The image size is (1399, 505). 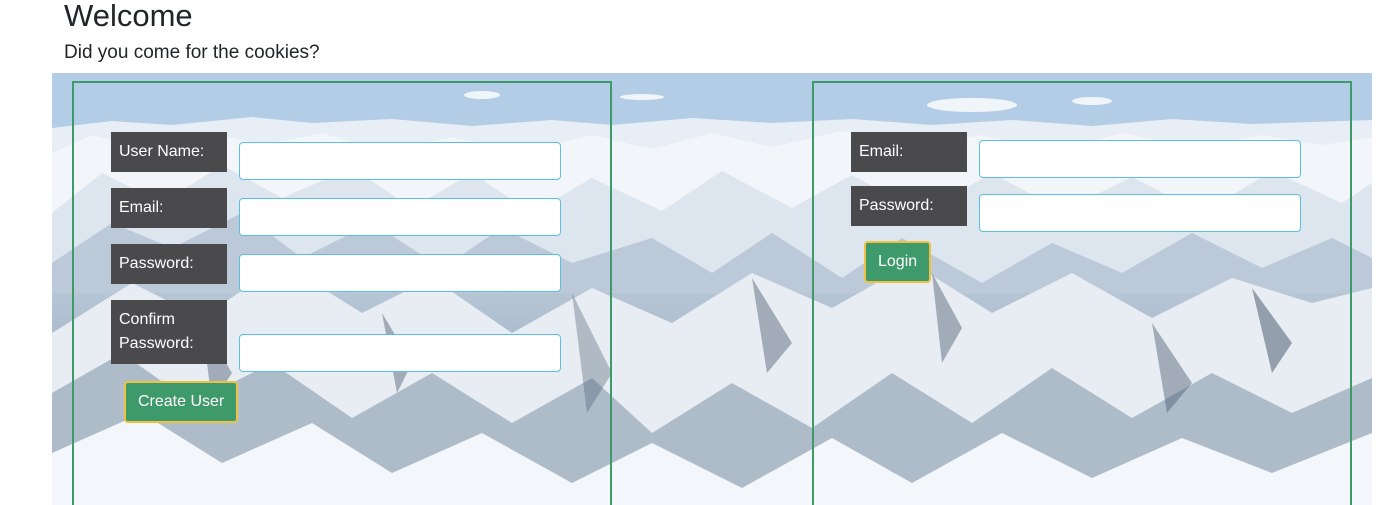 I want to click on register-password-label: Password:, so click(x=169, y=264).